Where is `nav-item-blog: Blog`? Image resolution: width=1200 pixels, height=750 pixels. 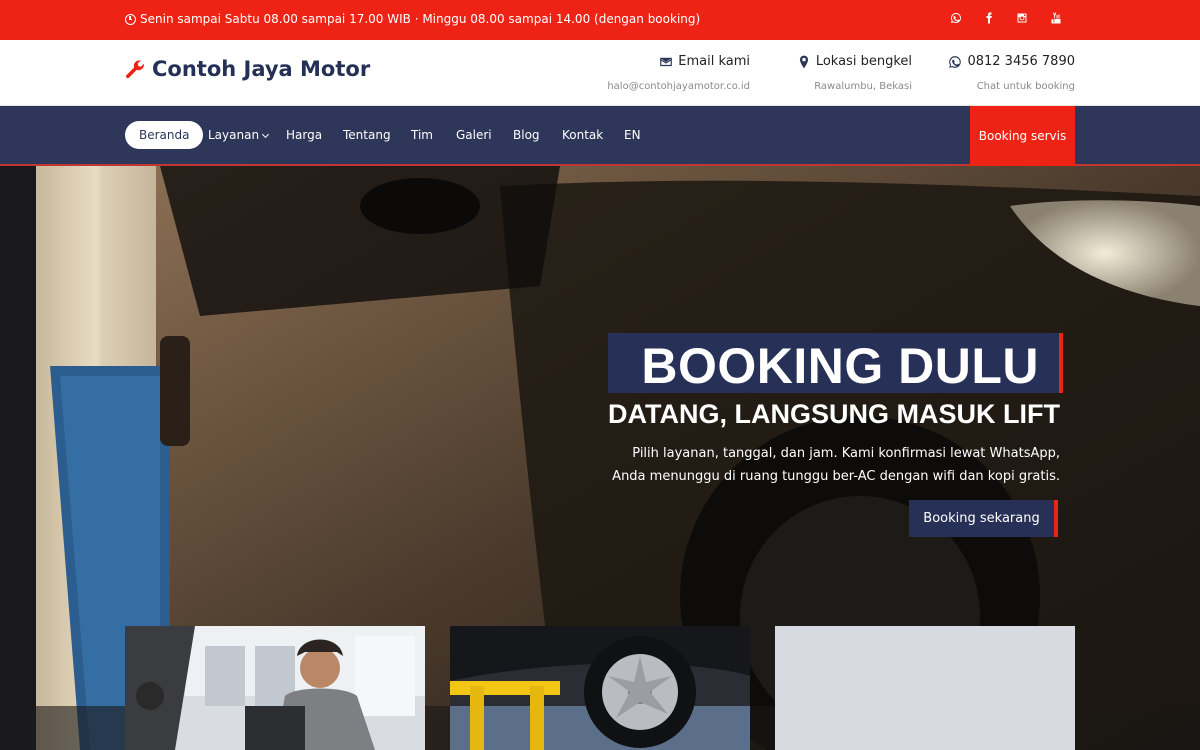
nav-item-blog: Blog is located at coordinates (526, 135).